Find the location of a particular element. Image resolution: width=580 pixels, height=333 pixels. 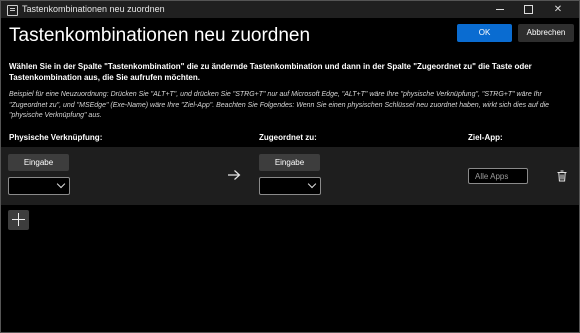

page-title: Tastenkombinationen neu zuordnen is located at coordinates (160, 35).